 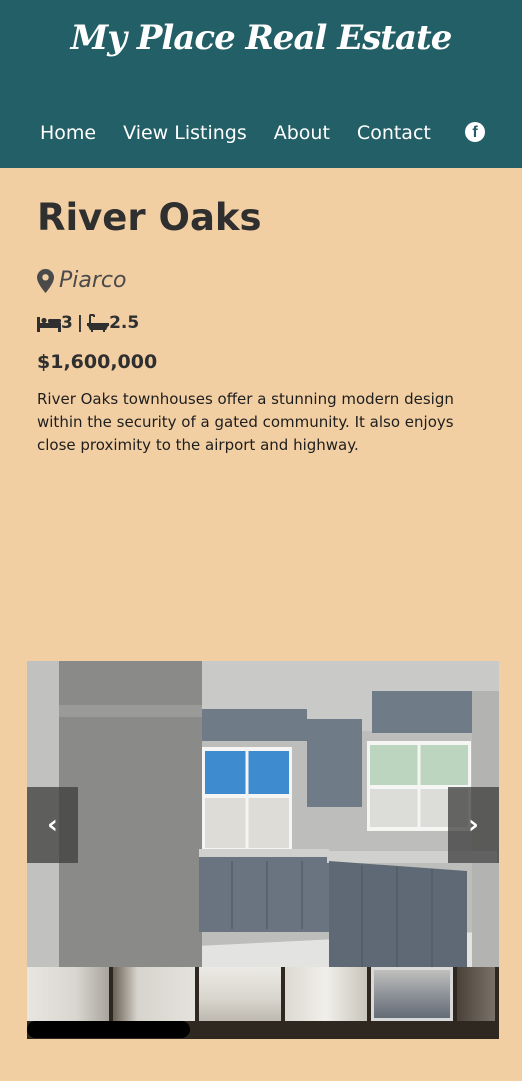 What do you see at coordinates (149, 217) in the screenshot?
I see `listing-title: River Oaks` at bounding box center [149, 217].